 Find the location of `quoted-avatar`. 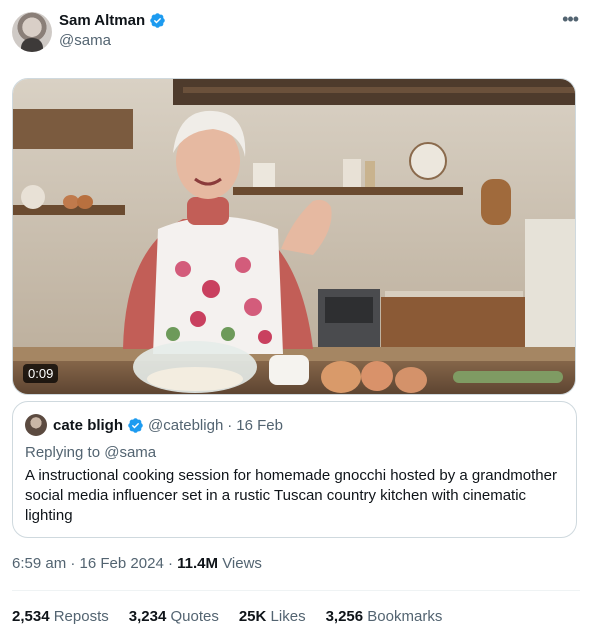

quoted-avatar is located at coordinates (36, 425).